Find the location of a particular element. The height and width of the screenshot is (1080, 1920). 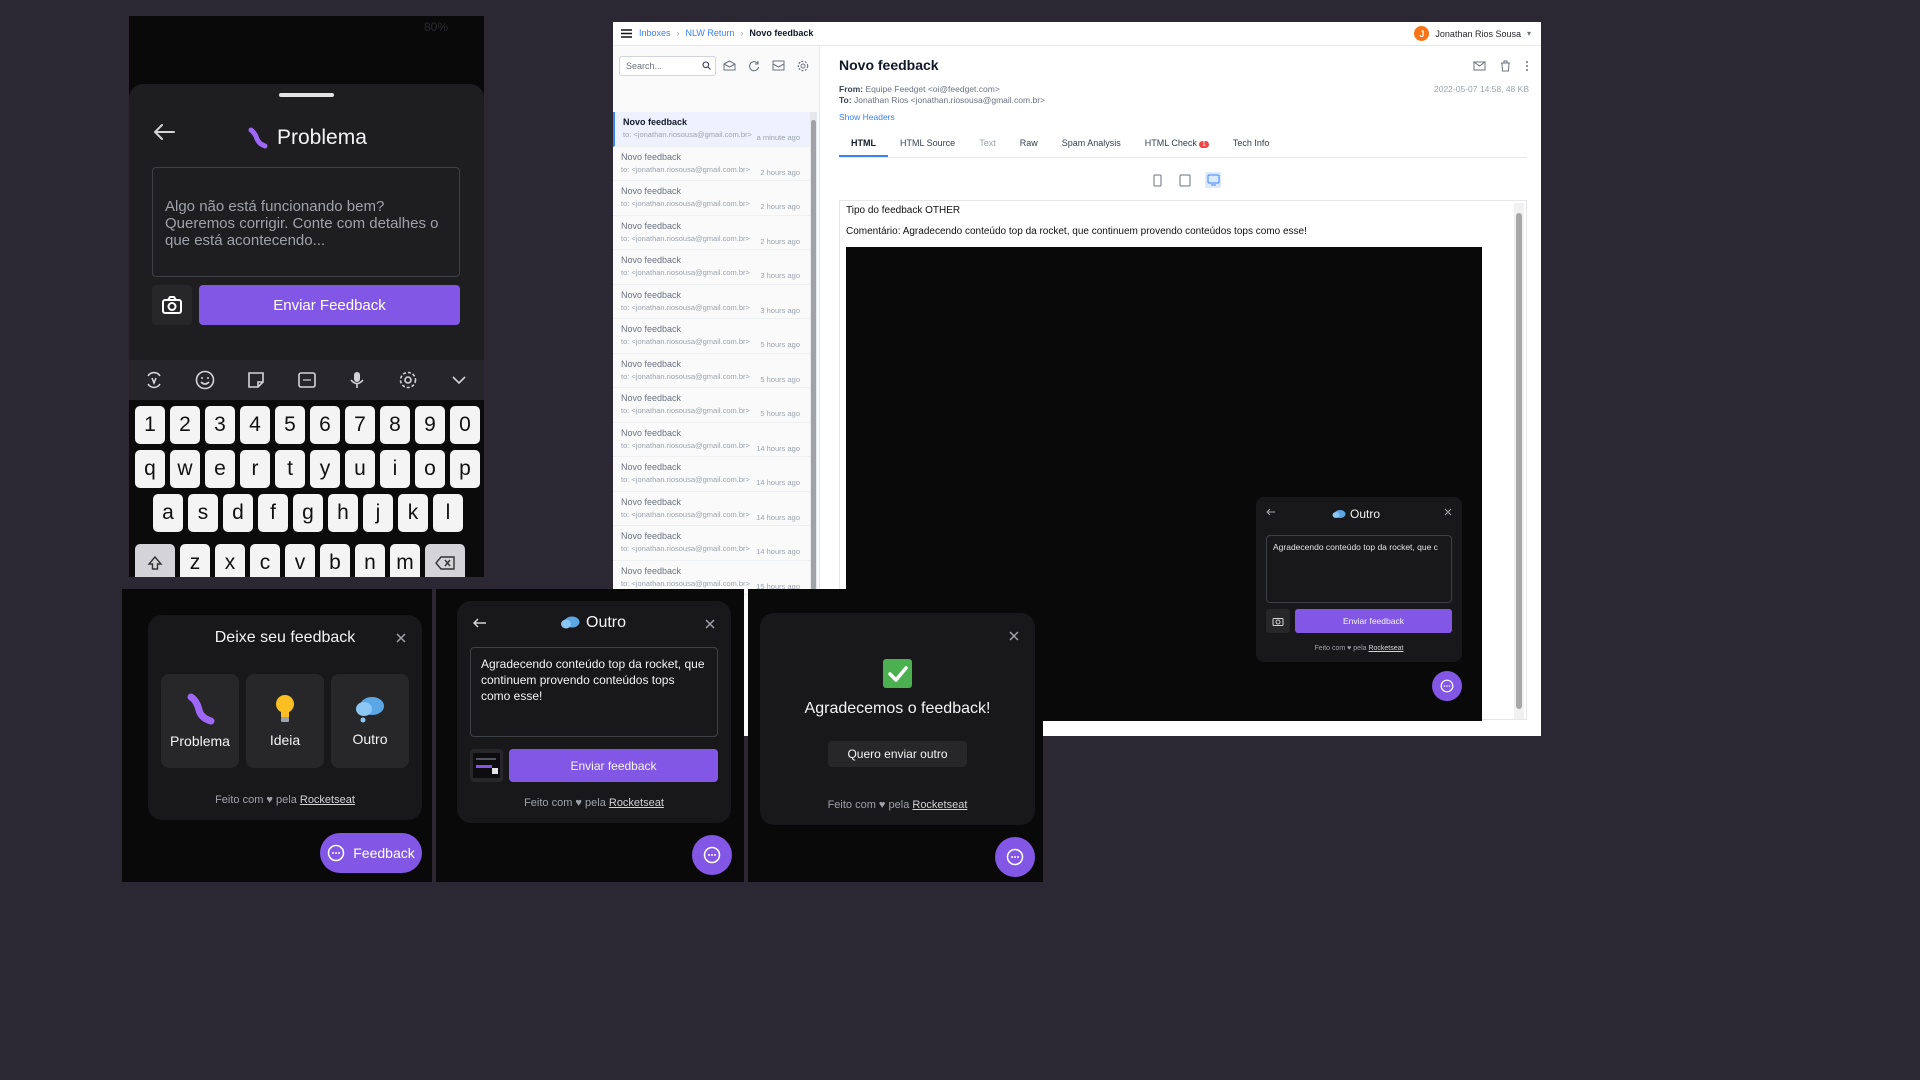

emoji-icon is located at coordinates (205, 380).